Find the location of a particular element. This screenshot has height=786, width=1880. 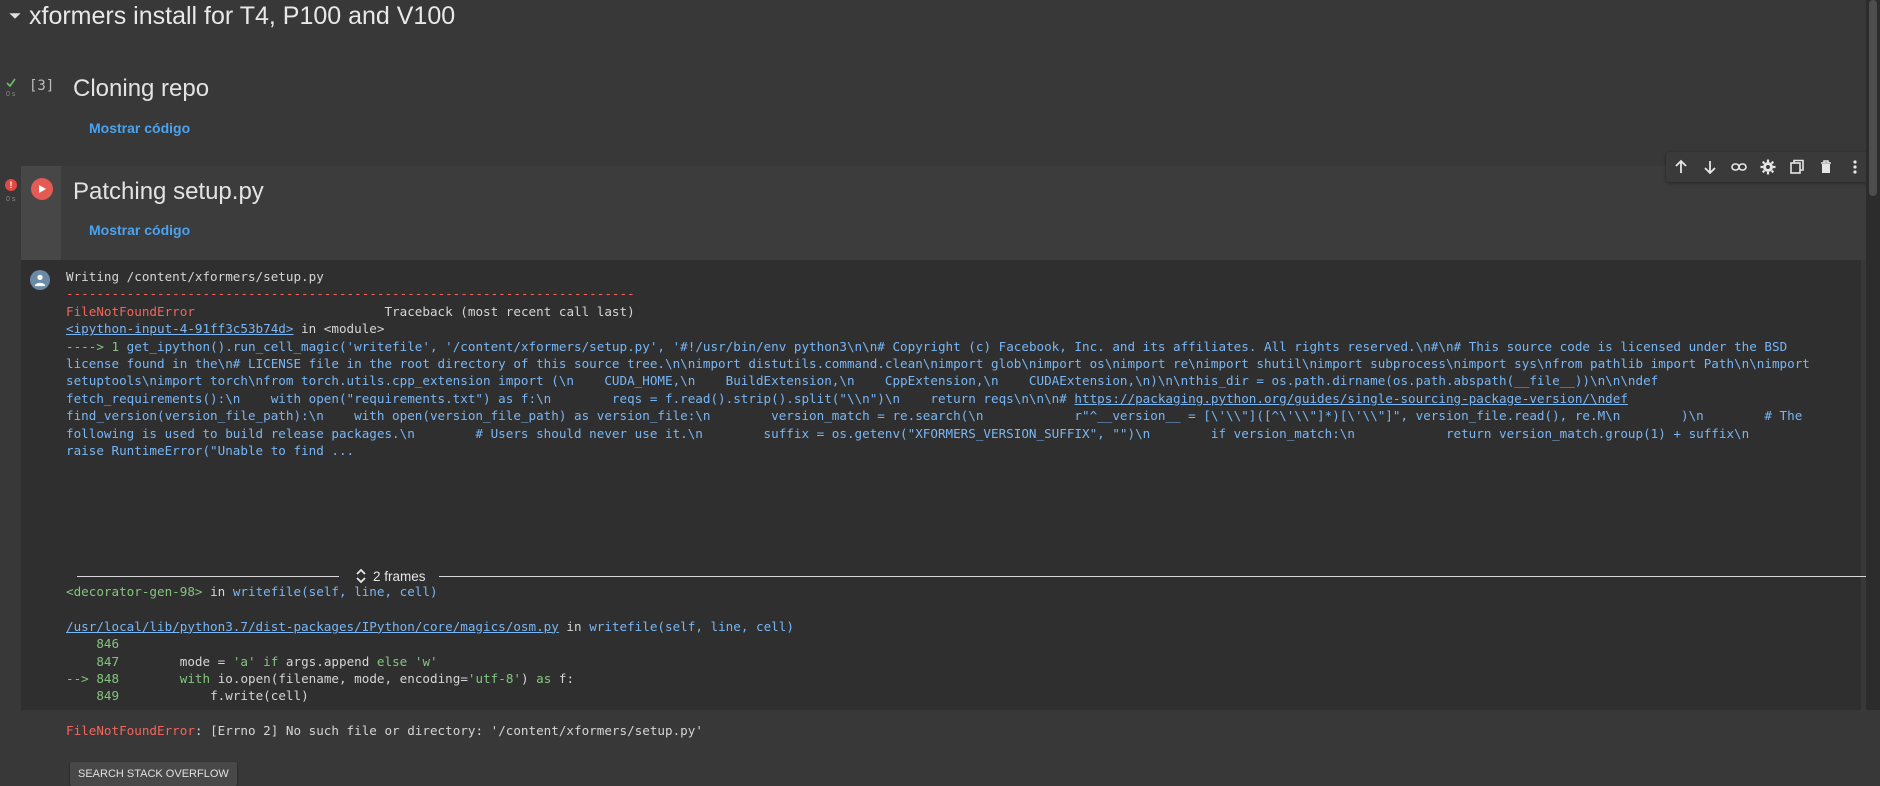

section-header: xformers install for T4, P100 and V100 is located at coordinates (227, 16).